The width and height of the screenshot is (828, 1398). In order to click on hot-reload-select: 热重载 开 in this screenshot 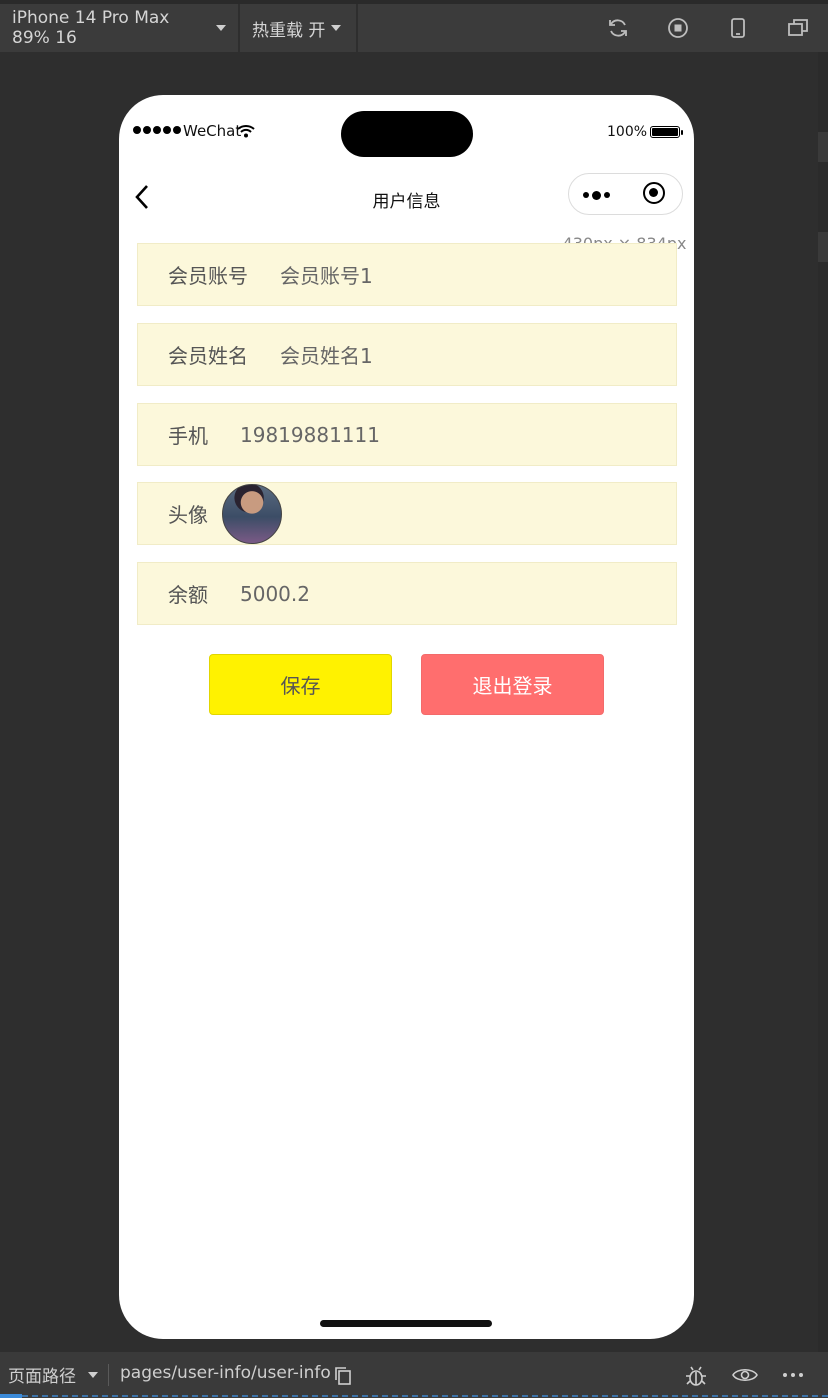, I will do `click(299, 28)`.